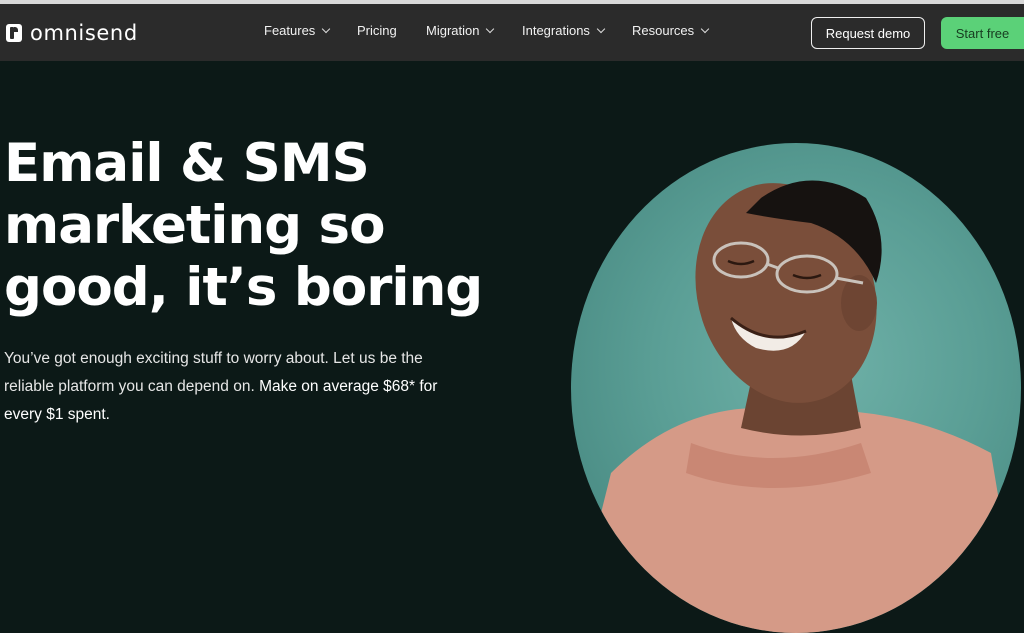  I want to click on start-free-button: Start free, so click(982, 33).